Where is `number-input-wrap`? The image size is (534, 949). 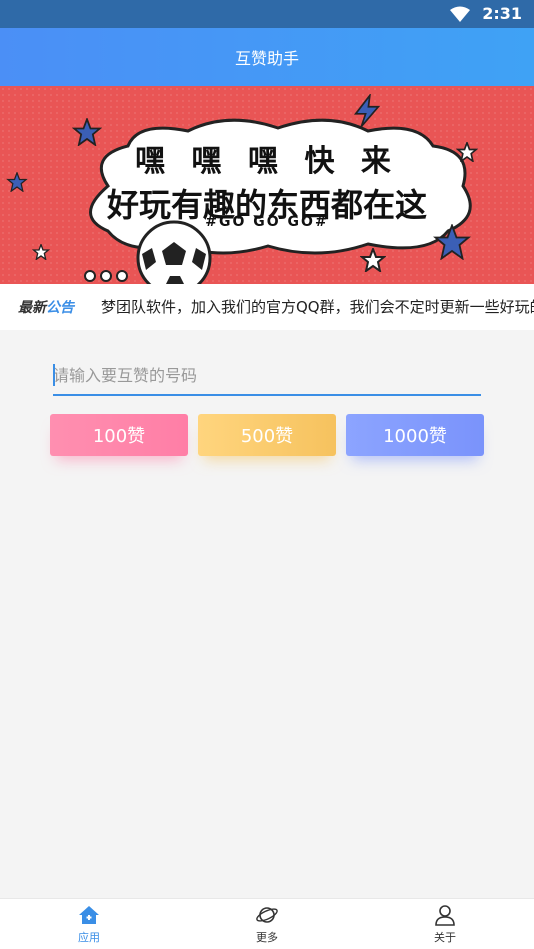 number-input-wrap is located at coordinates (267, 377).